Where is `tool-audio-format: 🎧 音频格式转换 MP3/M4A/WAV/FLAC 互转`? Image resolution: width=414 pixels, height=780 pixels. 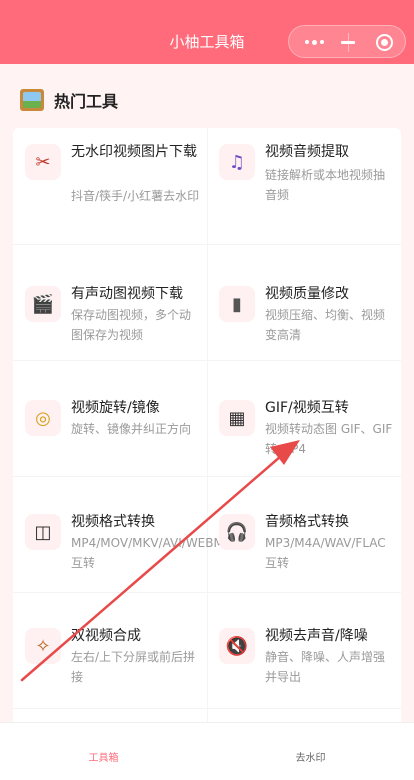 tool-audio-format: 🎧 音频格式转换 MP3/M4A/WAV/FLAC 互转 is located at coordinates (304, 556).